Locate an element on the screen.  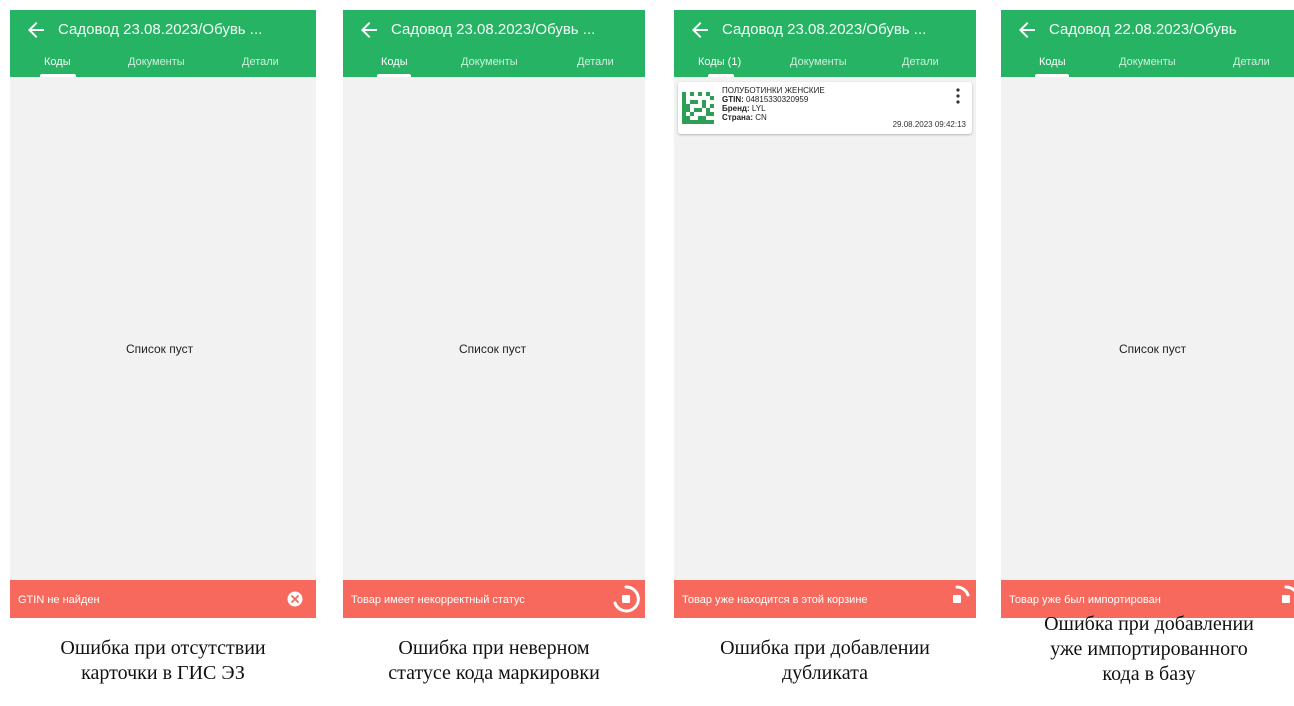
gtin-label: GTIN: is located at coordinates (733, 99).